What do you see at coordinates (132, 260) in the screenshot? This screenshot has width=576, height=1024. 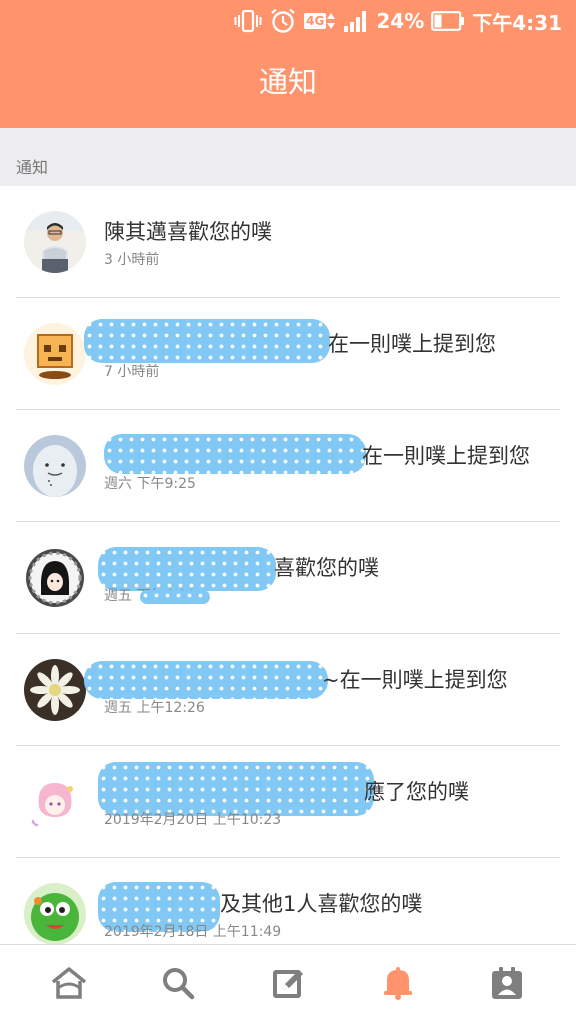 I see `notification-time: 3 小時前` at bounding box center [132, 260].